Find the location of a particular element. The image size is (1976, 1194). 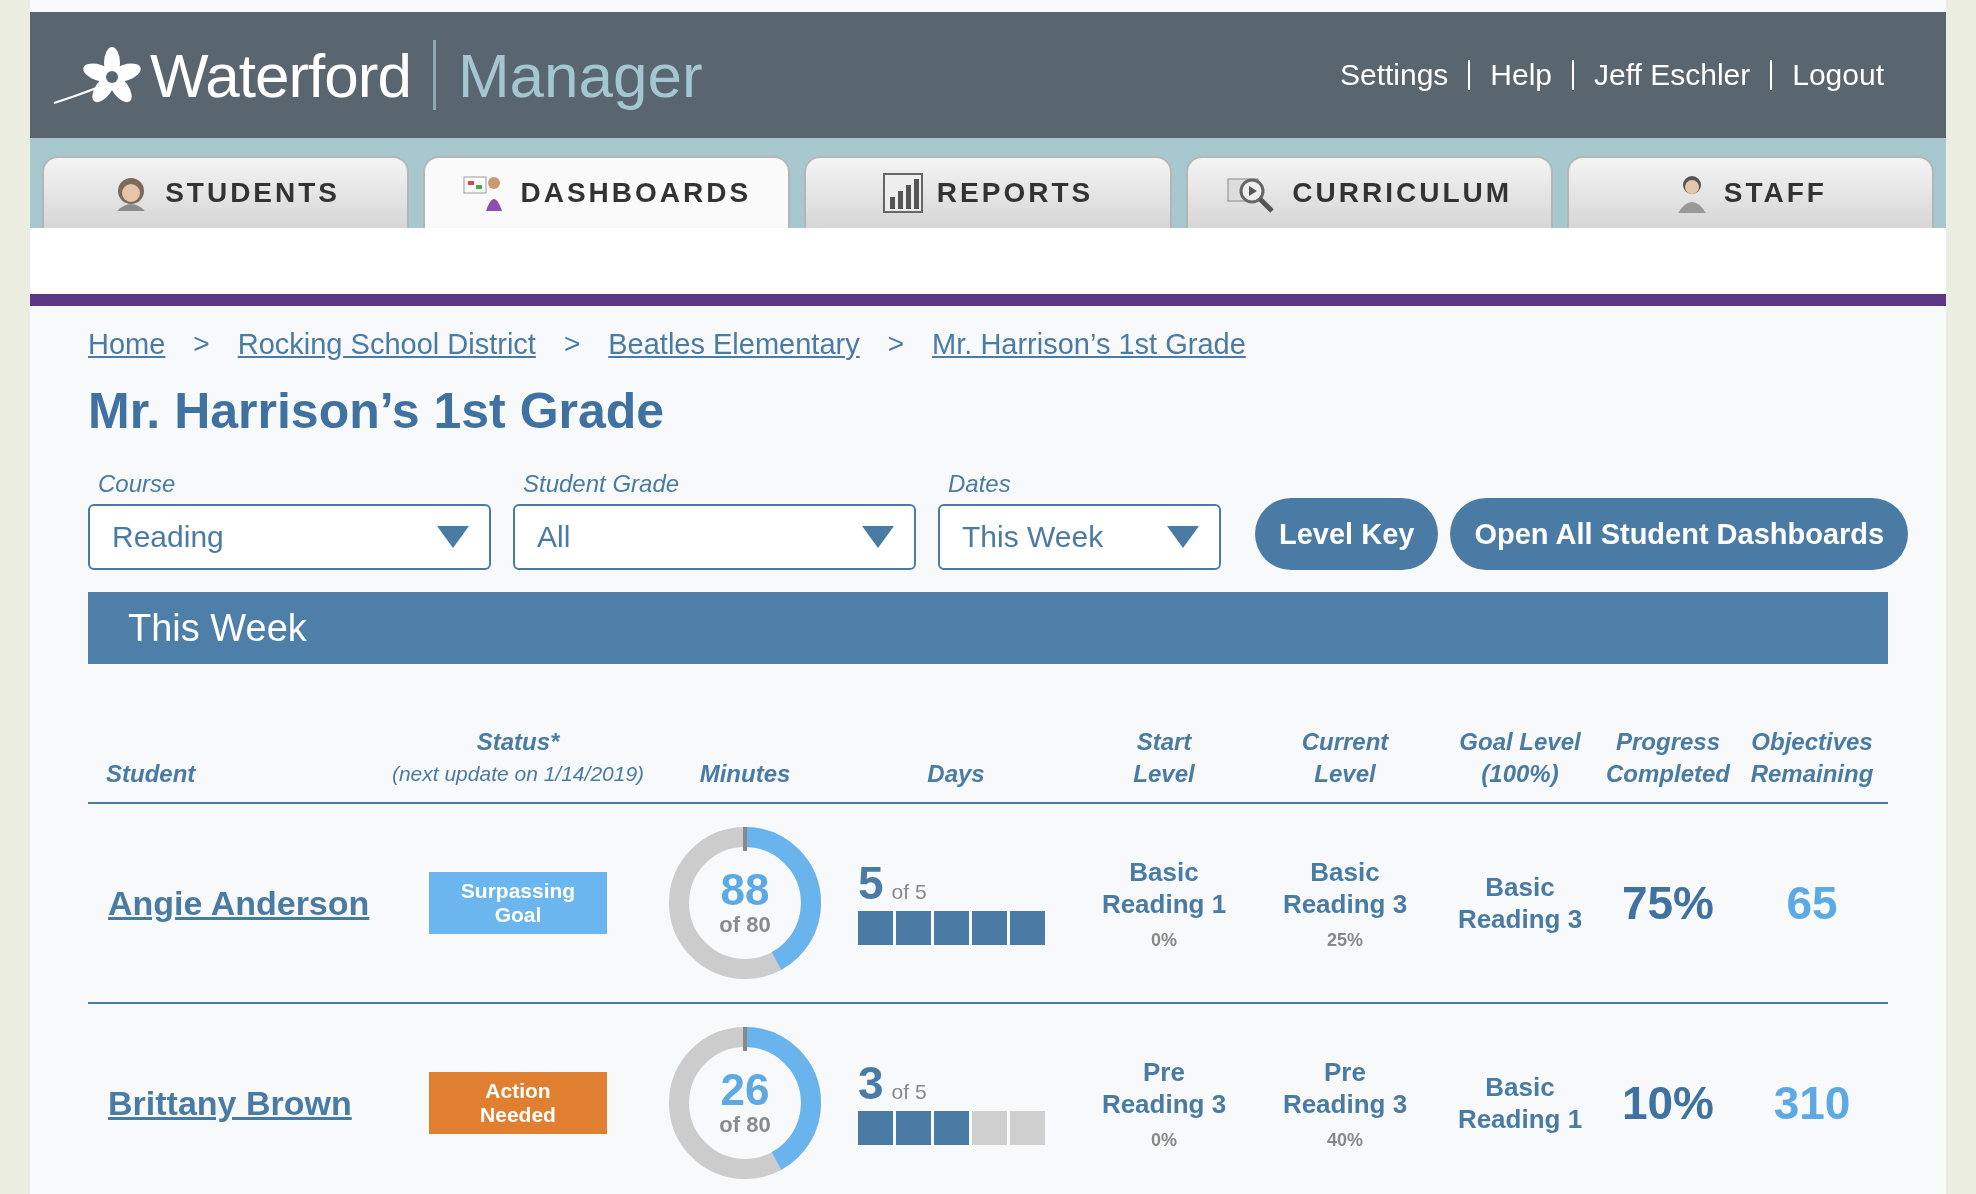

breadcrumb-link: Mr. Harrison’s 1st Grade is located at coordinates (1089, 344).